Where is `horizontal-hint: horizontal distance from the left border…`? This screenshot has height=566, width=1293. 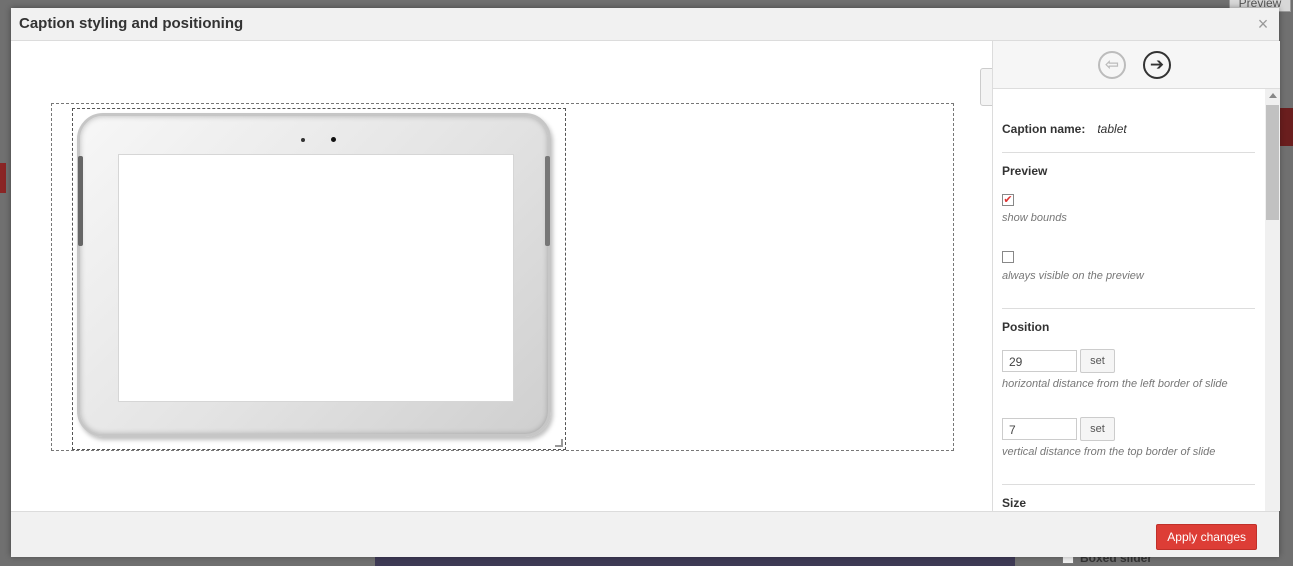 horizontal-hint: horizontal distance from the left border… is located at coordinates (1115, 384).